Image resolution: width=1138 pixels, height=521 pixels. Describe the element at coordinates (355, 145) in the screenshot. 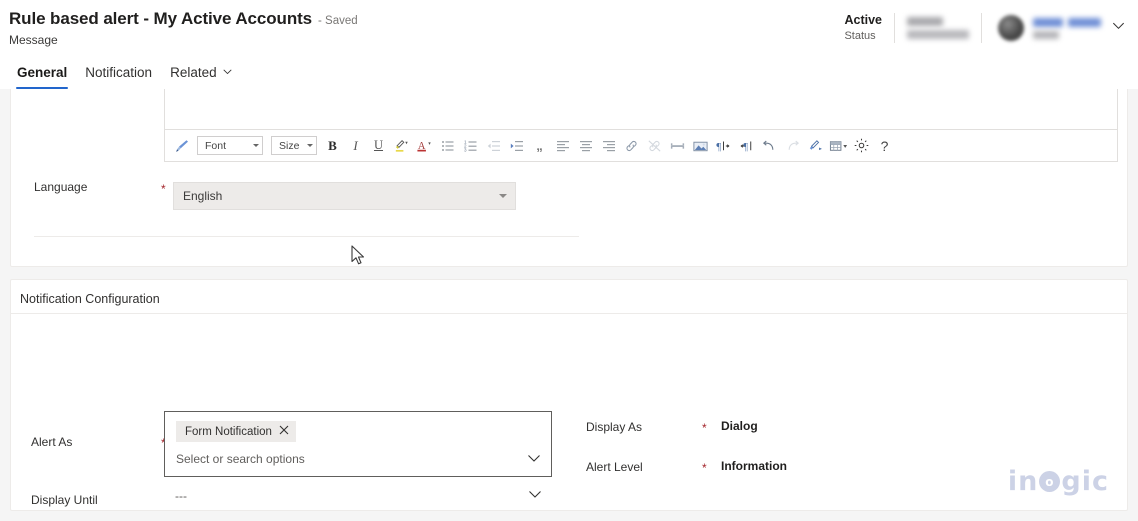

I see `italic-icon: I` at that location.